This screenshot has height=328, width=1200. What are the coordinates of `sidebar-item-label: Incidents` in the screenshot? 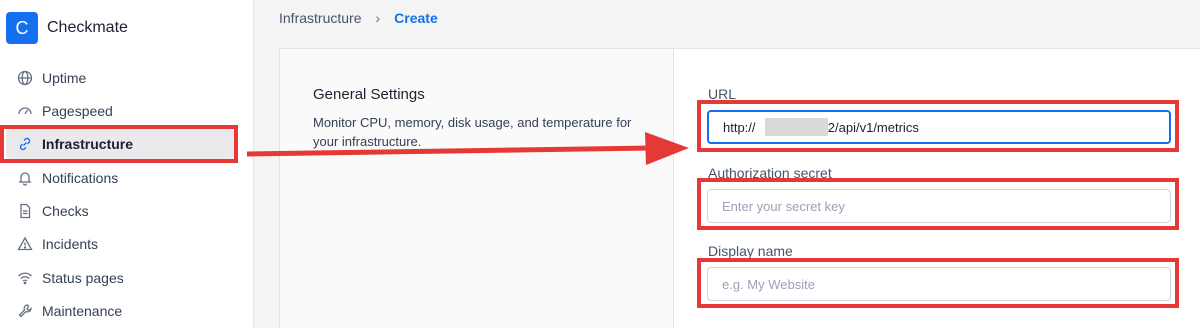 It's located at (70, 243).